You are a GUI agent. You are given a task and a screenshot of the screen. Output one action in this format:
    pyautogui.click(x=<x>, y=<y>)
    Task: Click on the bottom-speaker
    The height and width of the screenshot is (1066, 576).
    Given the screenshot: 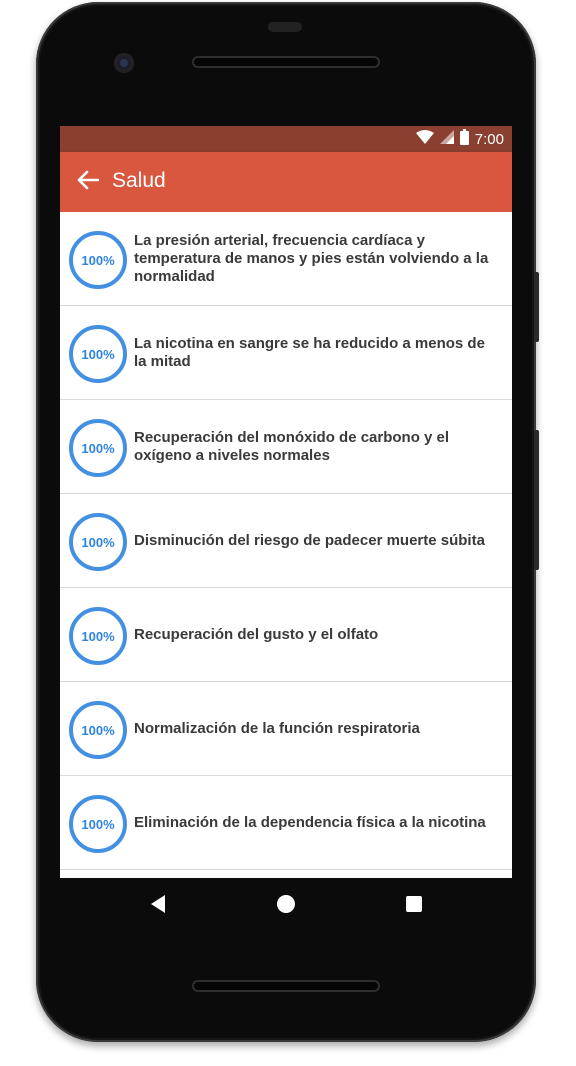 What is the action you would take?
    pyautogui.click(x=286, y=986)
    